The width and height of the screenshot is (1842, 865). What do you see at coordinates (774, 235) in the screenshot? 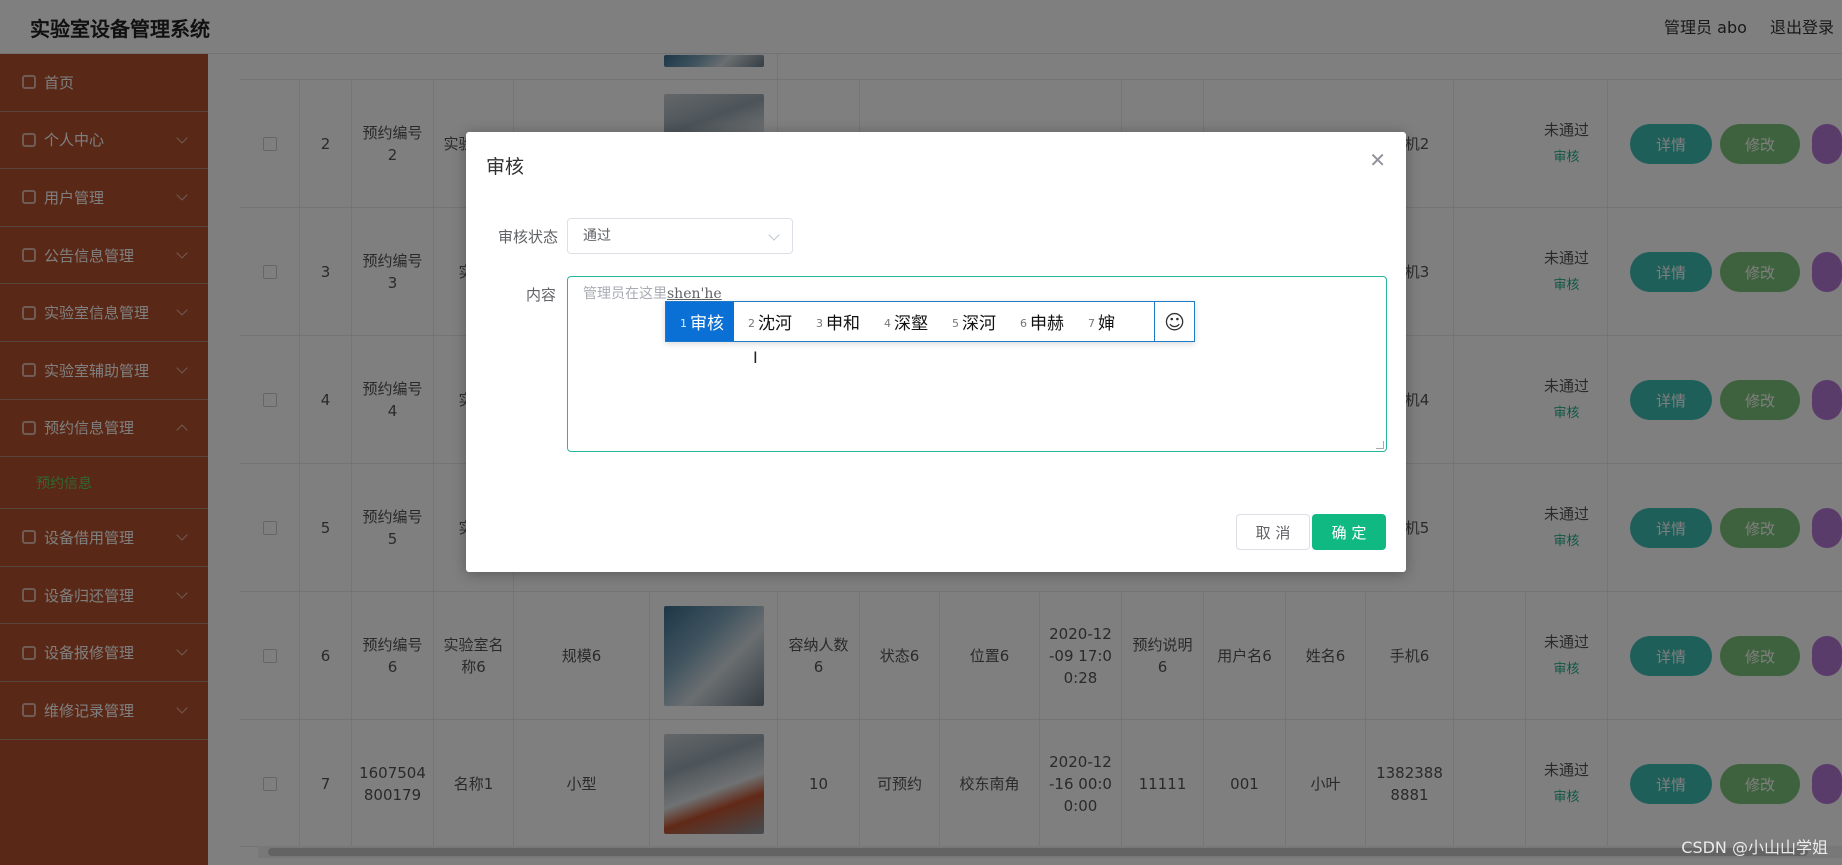
I see `chevron-down-icon` at bounding box center [774, 235].